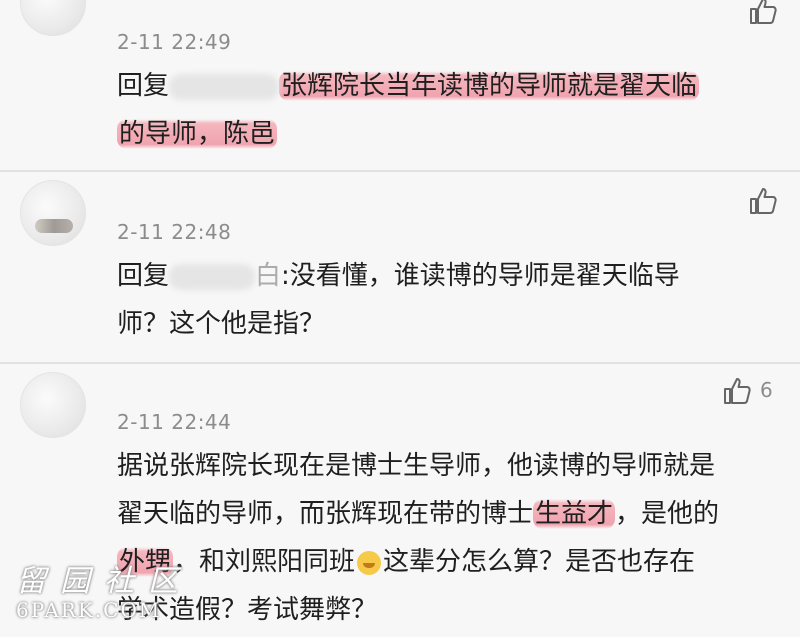 Image resolution: width=800 pixels, height=637 pixels. What do you see at coordinates (574, 514) in the screenshot?
I see `highlighted-text: 生益才` at bounding box center [574, 514].